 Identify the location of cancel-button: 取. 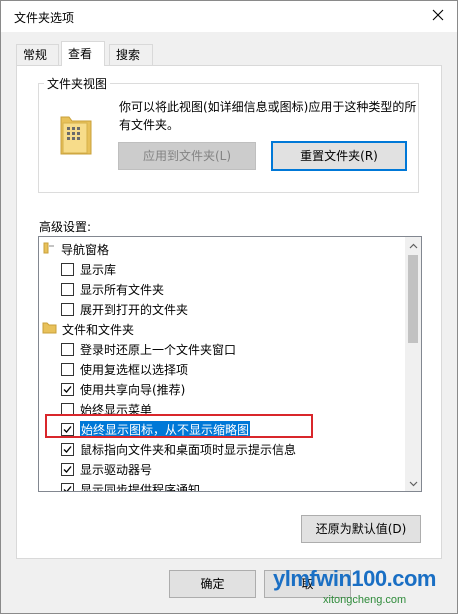
(307, 584).